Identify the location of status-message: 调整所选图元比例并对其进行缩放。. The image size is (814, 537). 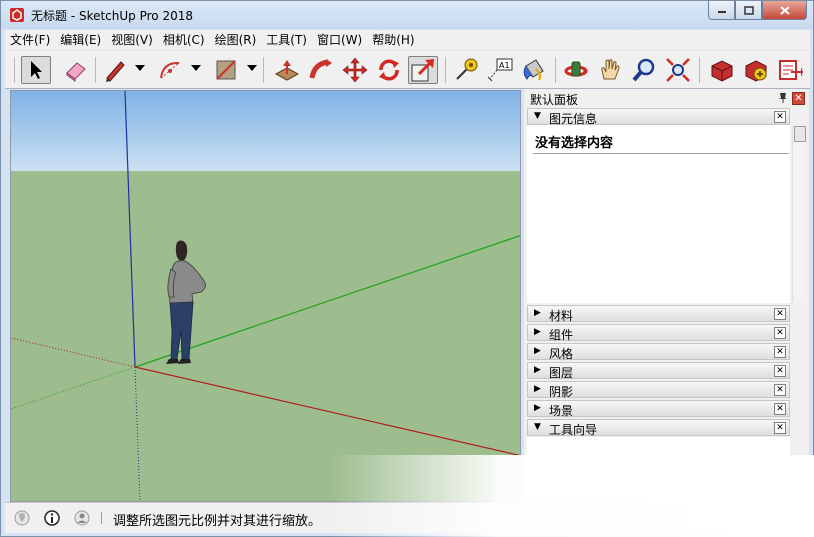
(217, 521).